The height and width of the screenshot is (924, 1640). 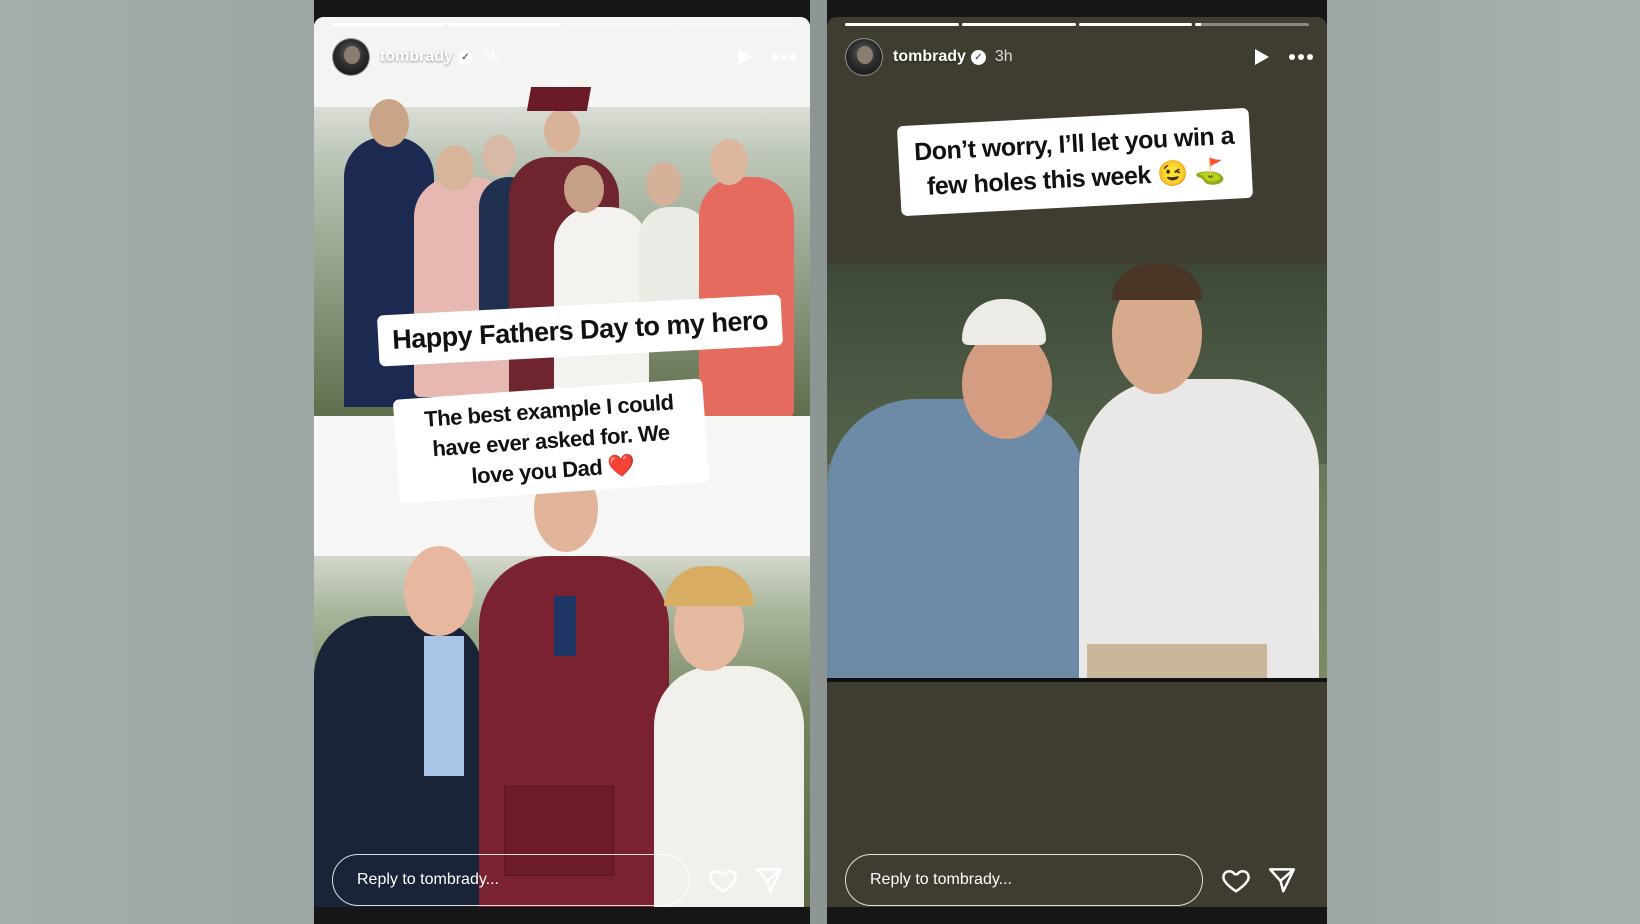 I want to click on photo-border, so click(x=1077, y=680).